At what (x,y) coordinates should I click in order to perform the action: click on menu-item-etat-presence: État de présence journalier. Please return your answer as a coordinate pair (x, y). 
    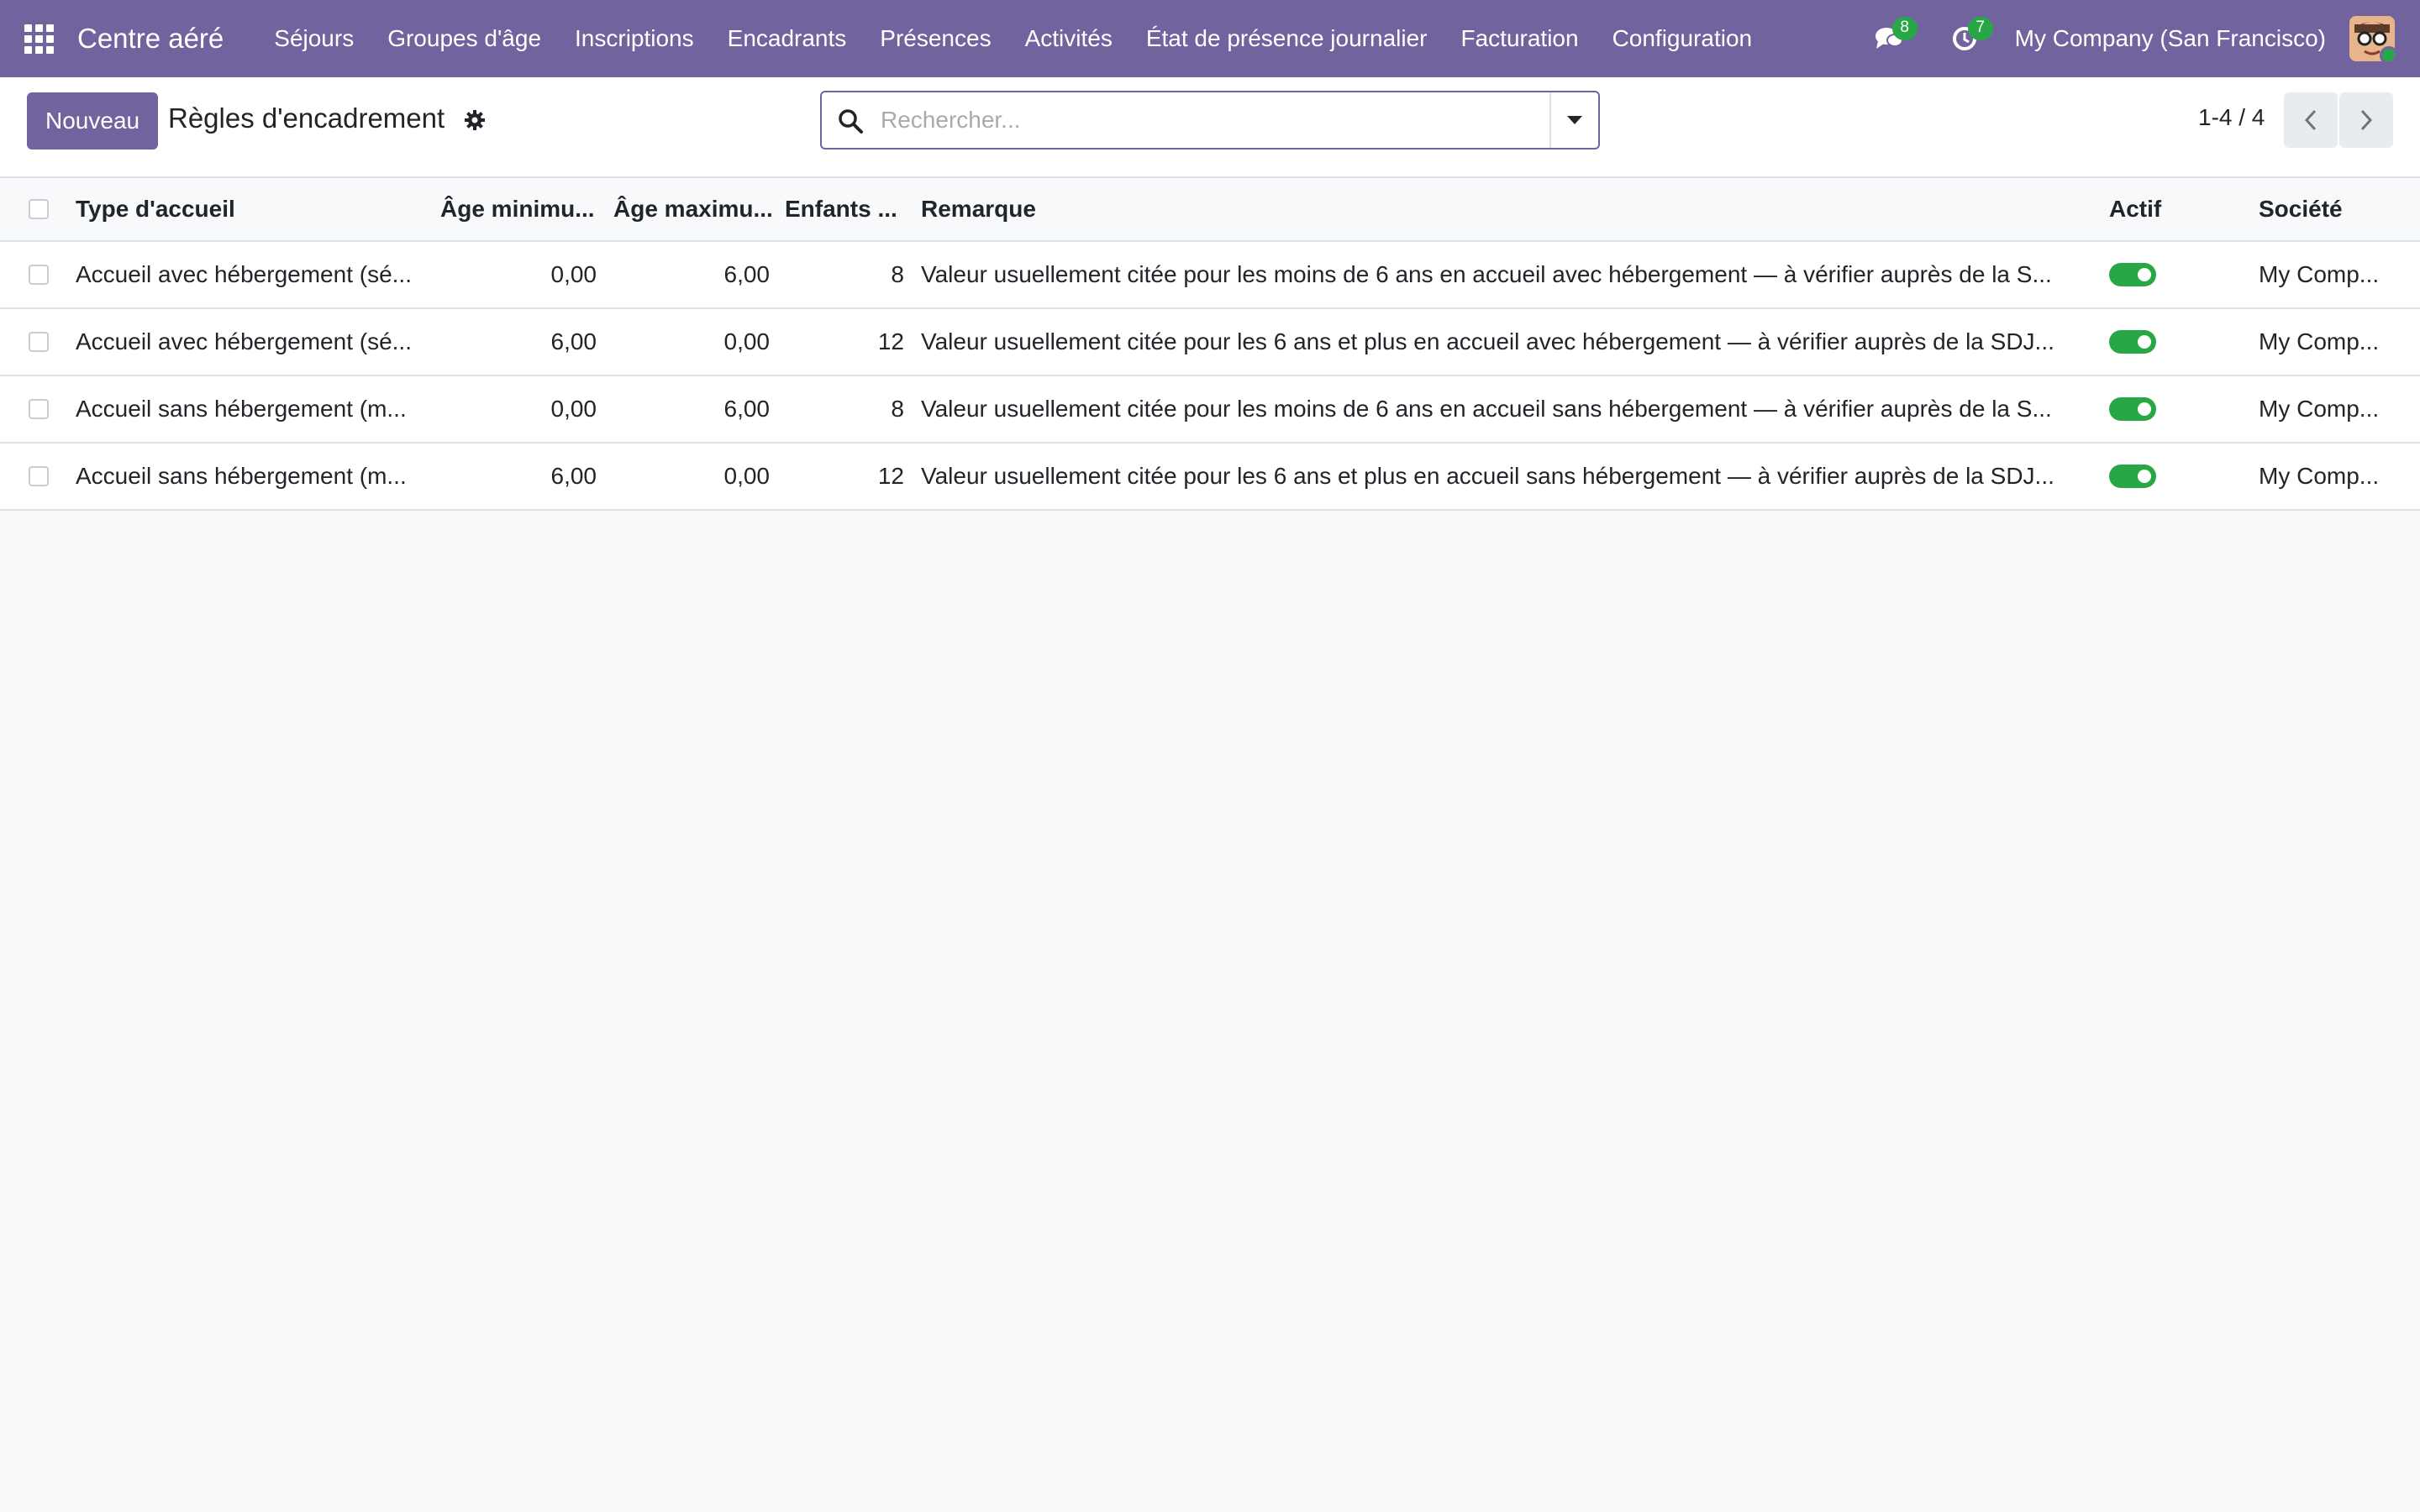
    Looking at the image, I should click on (1286, 38).